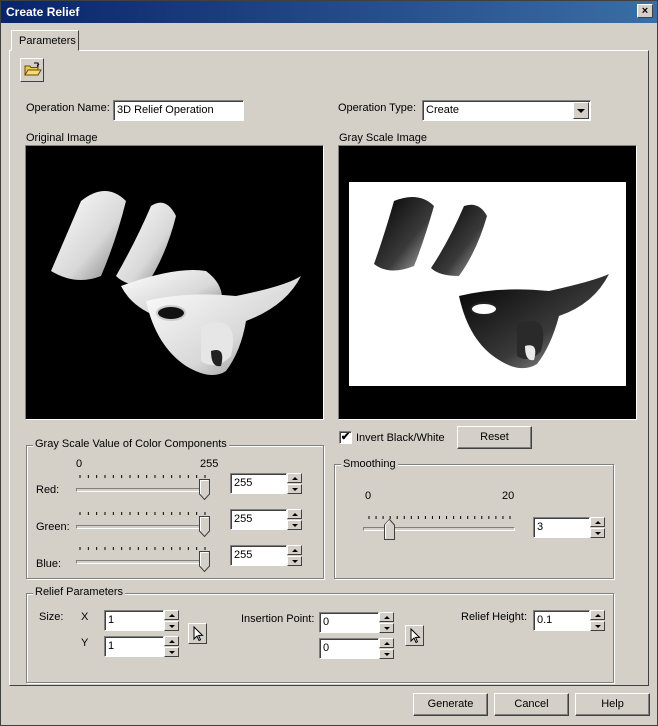 The height and width of the screenshot is (726, 658). I want to click on relief-height-input: 0.1, so click(561, 620).